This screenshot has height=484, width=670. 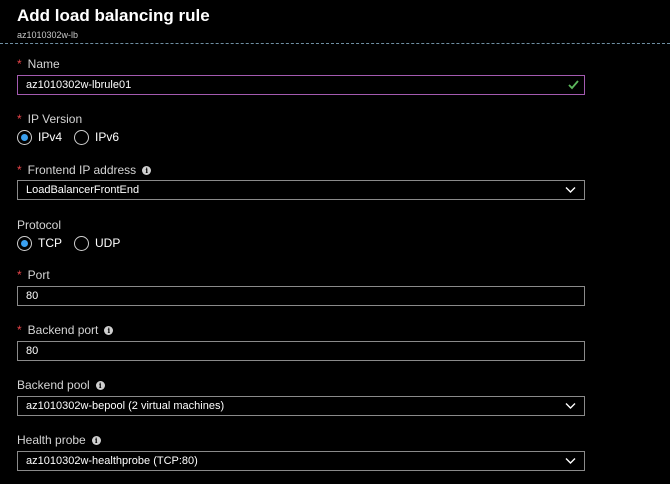 I want to click on frontend-ip-label: * Frontend IP address i, so click(x=84, y=170).